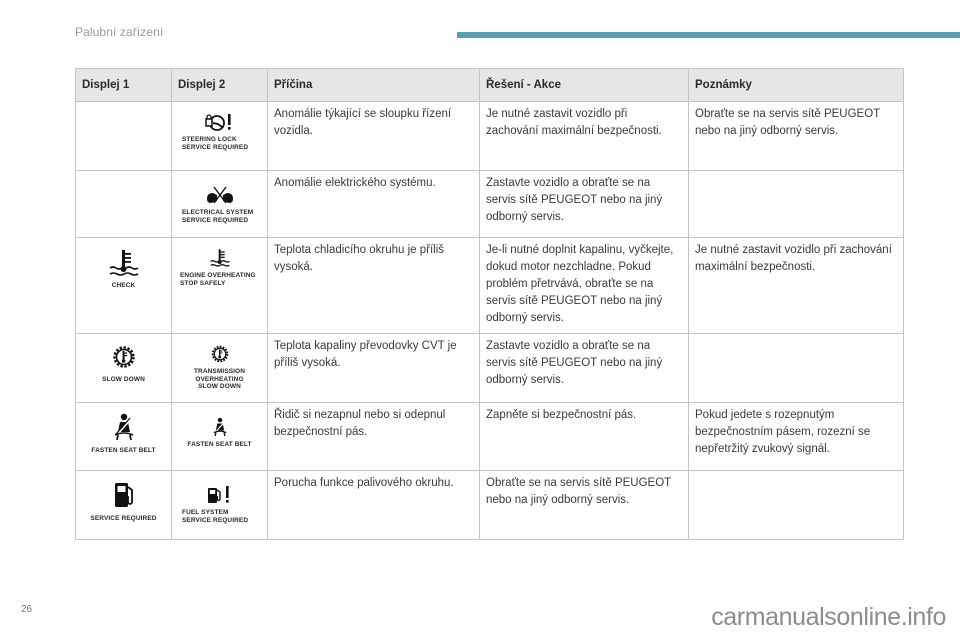 This screenshot has height=640, width=960. I want to click on display2-cell: STEERING LOCK SERVICE REQUIRED, so click(219, 136).